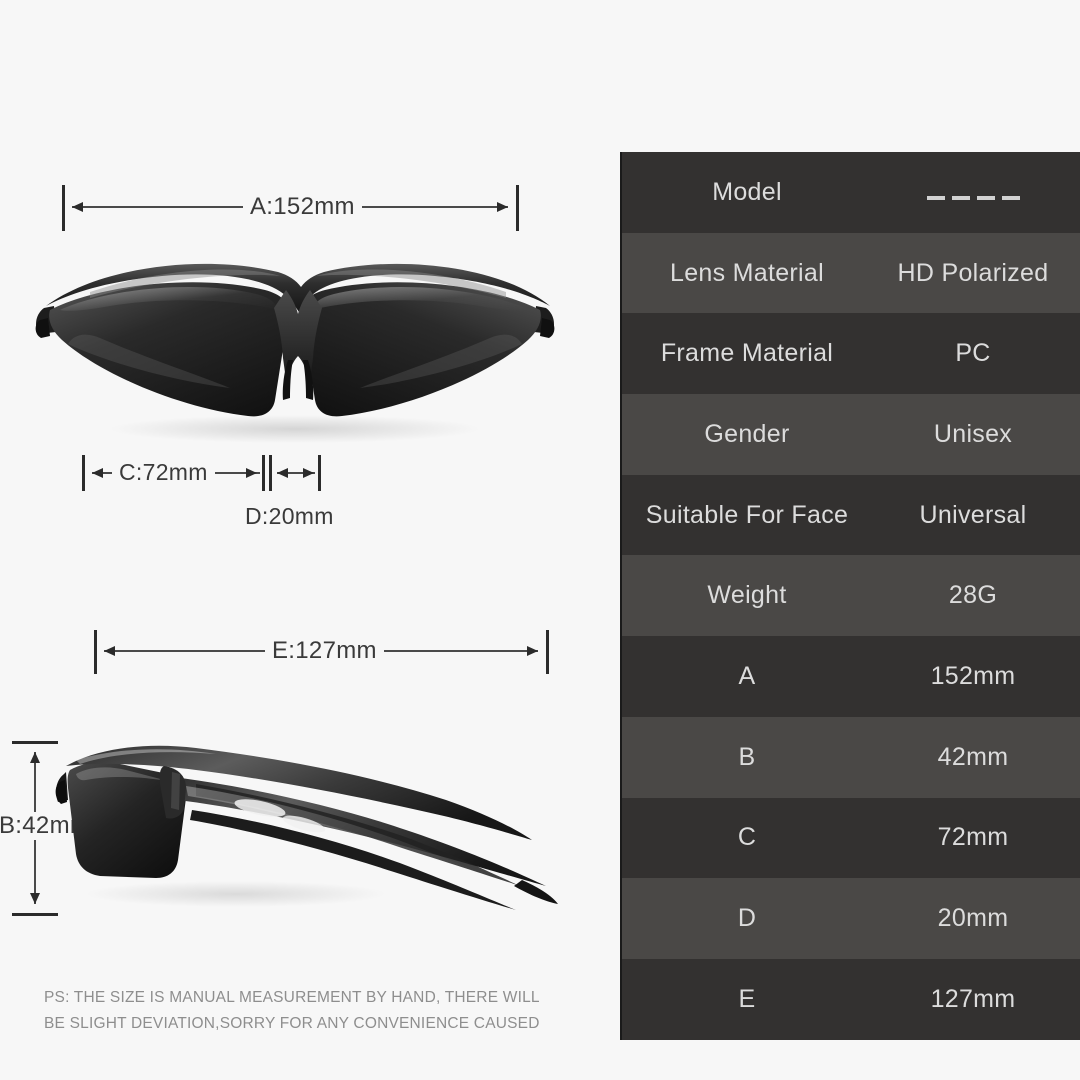 Image resolution: width=1080 pixels, height=1080 pixels. Describe the element at coordinates (324, 651) in the screenshot. I see `dimension-e-label: E:127mm` at that location.